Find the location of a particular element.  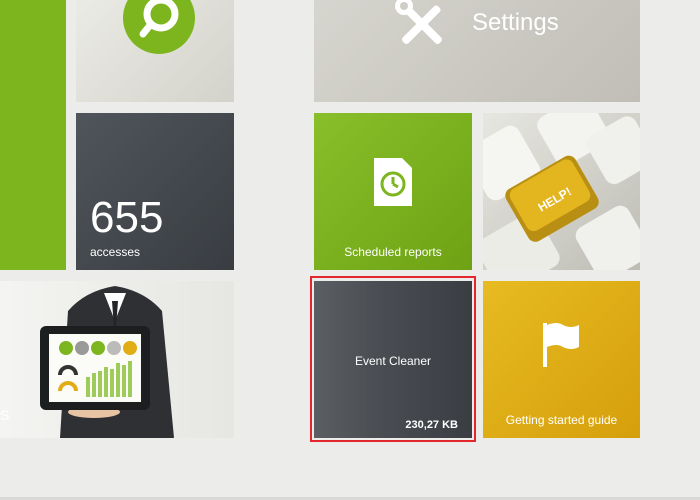

event-cleaner-title: Event Cleaner is located at coordinates (393, 361).